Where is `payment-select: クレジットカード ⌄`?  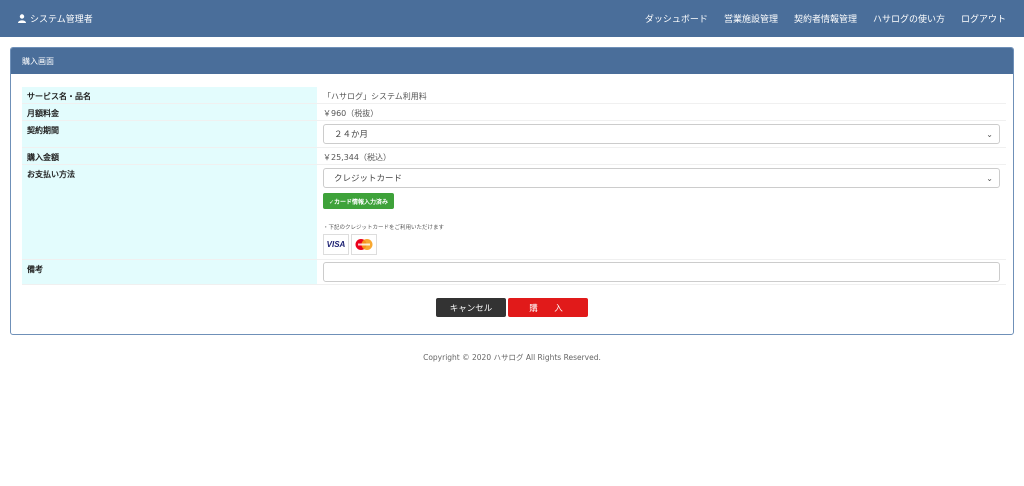
payment-select: クレジットカード ⌄ is located at coordinates (661, 178).